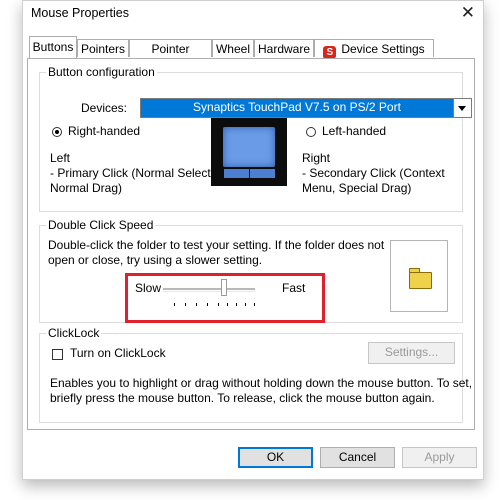  I want to click on left-button-desc-line2: Normal Drag), so click(86, 188).